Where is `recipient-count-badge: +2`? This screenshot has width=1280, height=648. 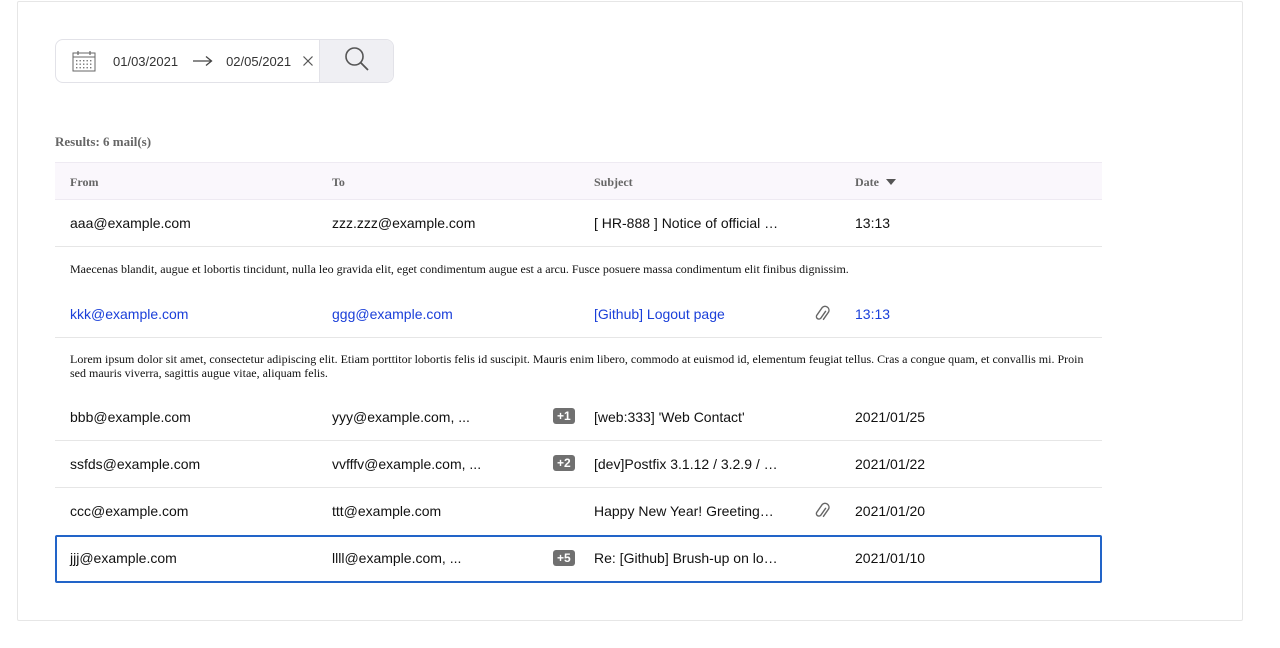
recipient-count-badge: +2 is located at coordinates (564, 463).